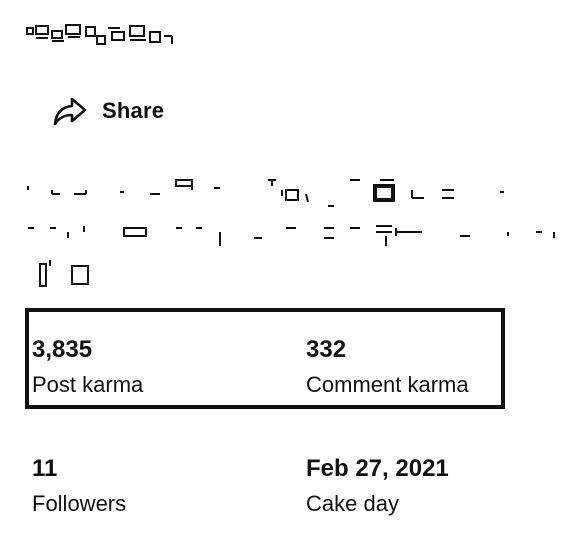 The width and height of the screenshot is (572, 544). What do you see at coordinates (88, 384) in the screenshot?
I see `post-karma-label: Post karma` at bounding box center [88, 384].